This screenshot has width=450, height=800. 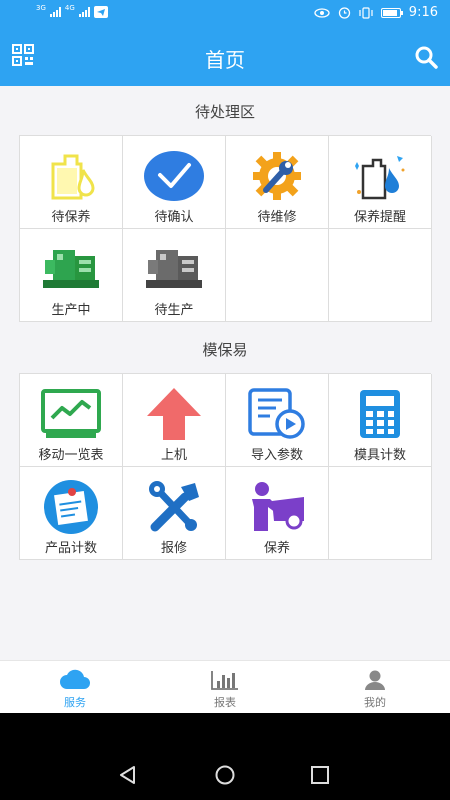 I want to click on system-nav-bar, so click(x=225, y=756).